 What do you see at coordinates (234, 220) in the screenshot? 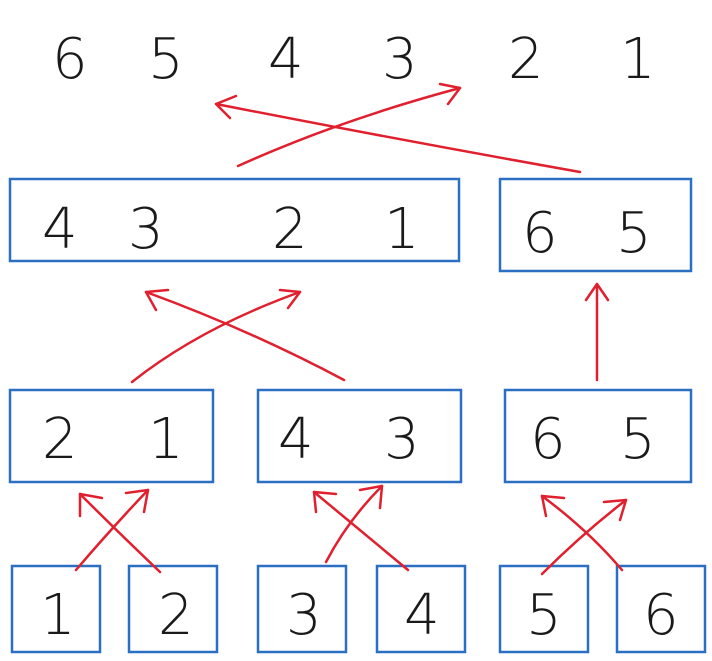
I see `level-3-left-box: 4 3 2 1` at bounding box center [234, 220].